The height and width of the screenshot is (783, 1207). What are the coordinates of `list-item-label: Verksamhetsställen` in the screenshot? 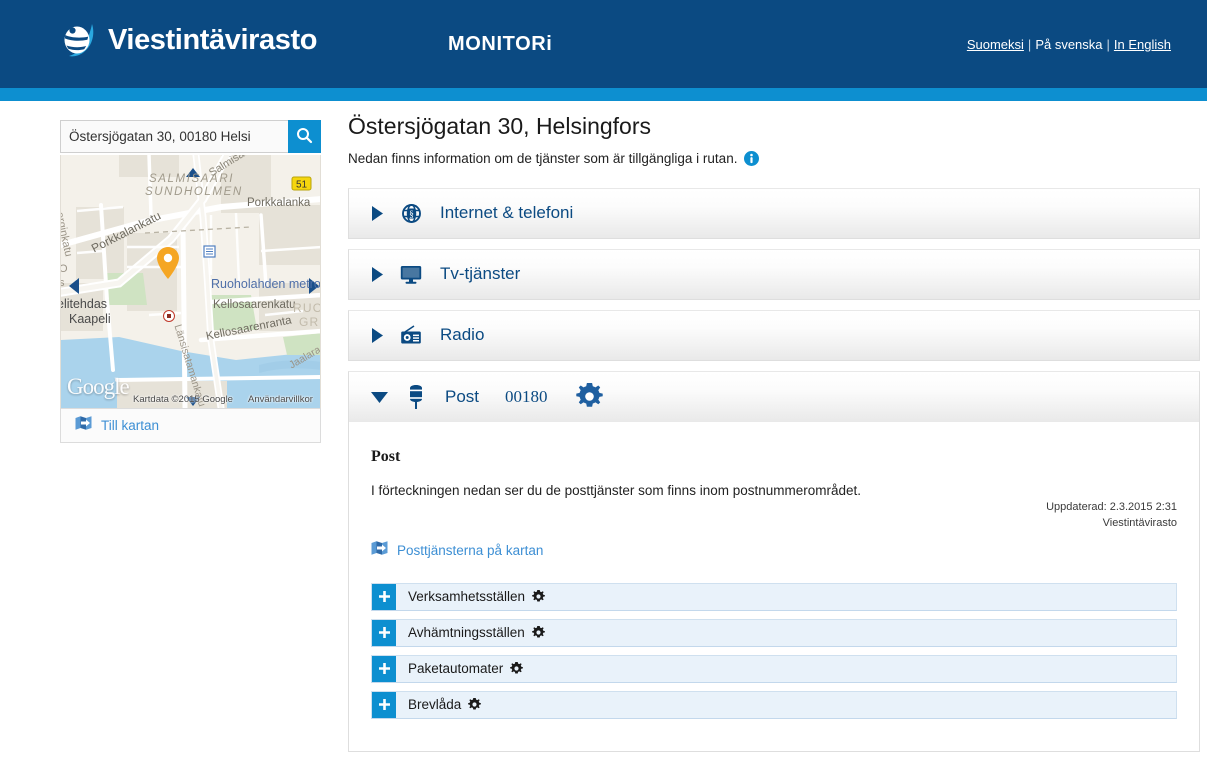 It's located at (467, 597).